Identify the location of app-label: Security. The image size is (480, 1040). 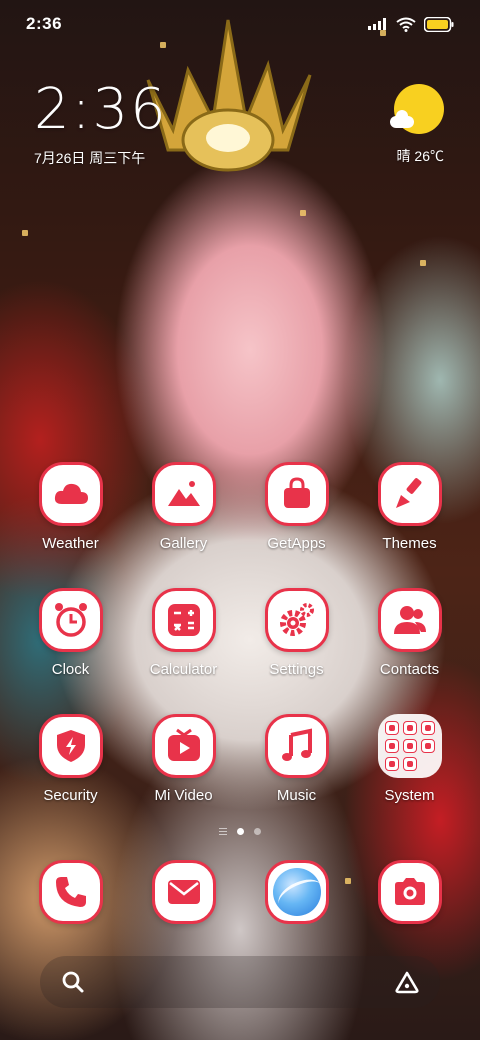
(70, 795).